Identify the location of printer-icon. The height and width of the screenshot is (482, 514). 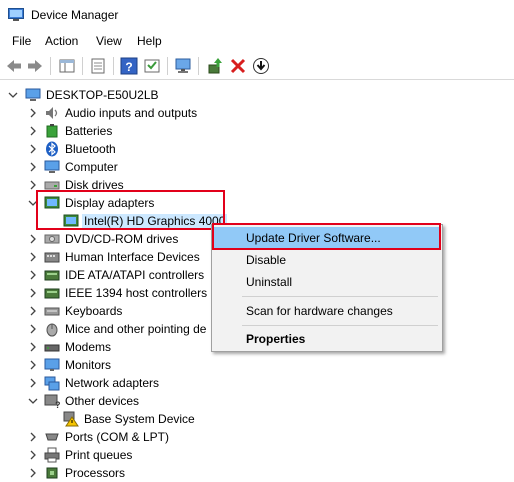
(52, 455).